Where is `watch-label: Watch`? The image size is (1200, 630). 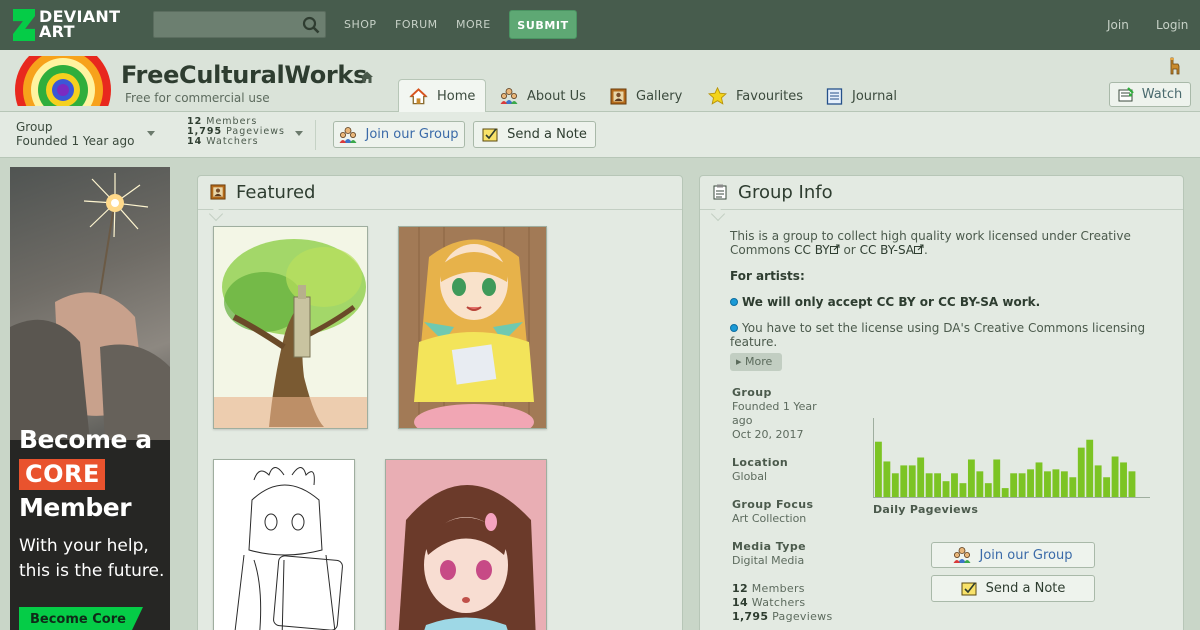 watch-label: Watch is located at coordinates (1162, 94).